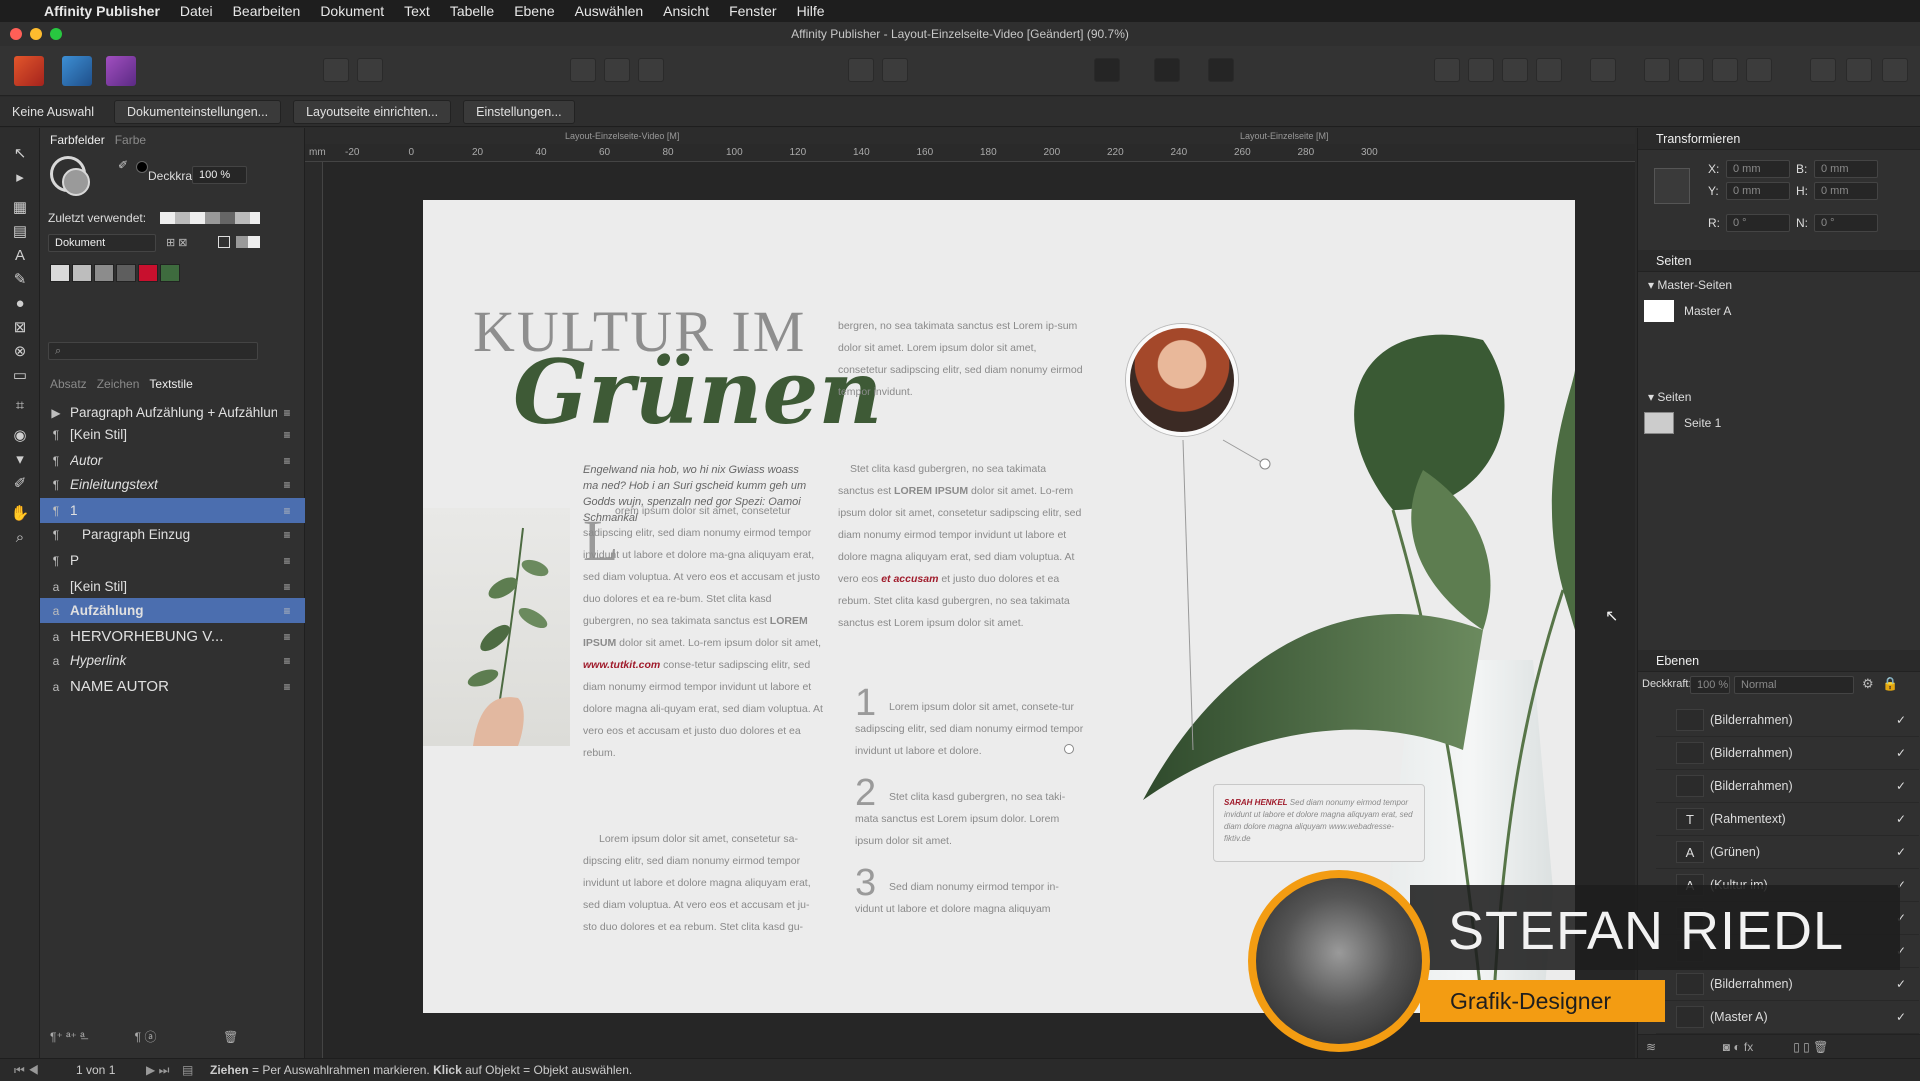 Image resolution: width=1920 pixels, height=1081 pixels. Describe the element at coordinates (36, 34) in the screenshot. I see `minimize-window-button` at that location.